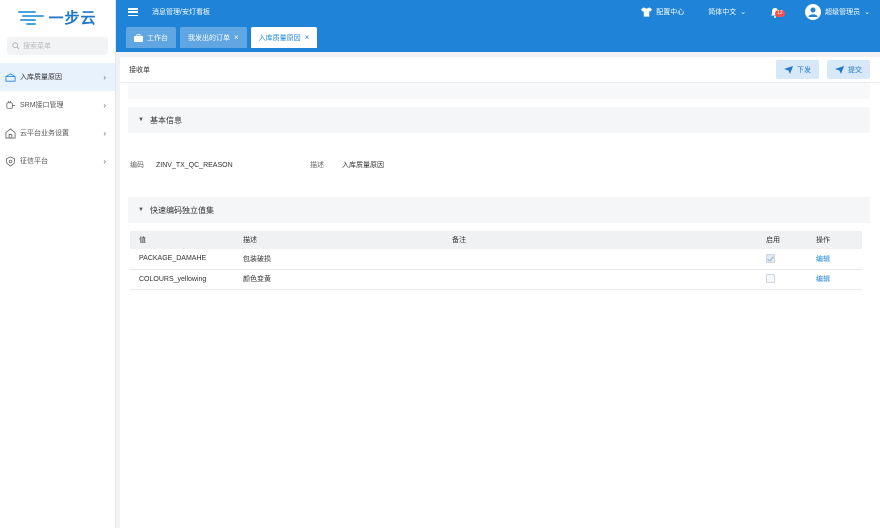 This screenshot has height=528, width=880. Describe the element at coordinates (499, 91) in the screenshot. I see `spacer` at that location.